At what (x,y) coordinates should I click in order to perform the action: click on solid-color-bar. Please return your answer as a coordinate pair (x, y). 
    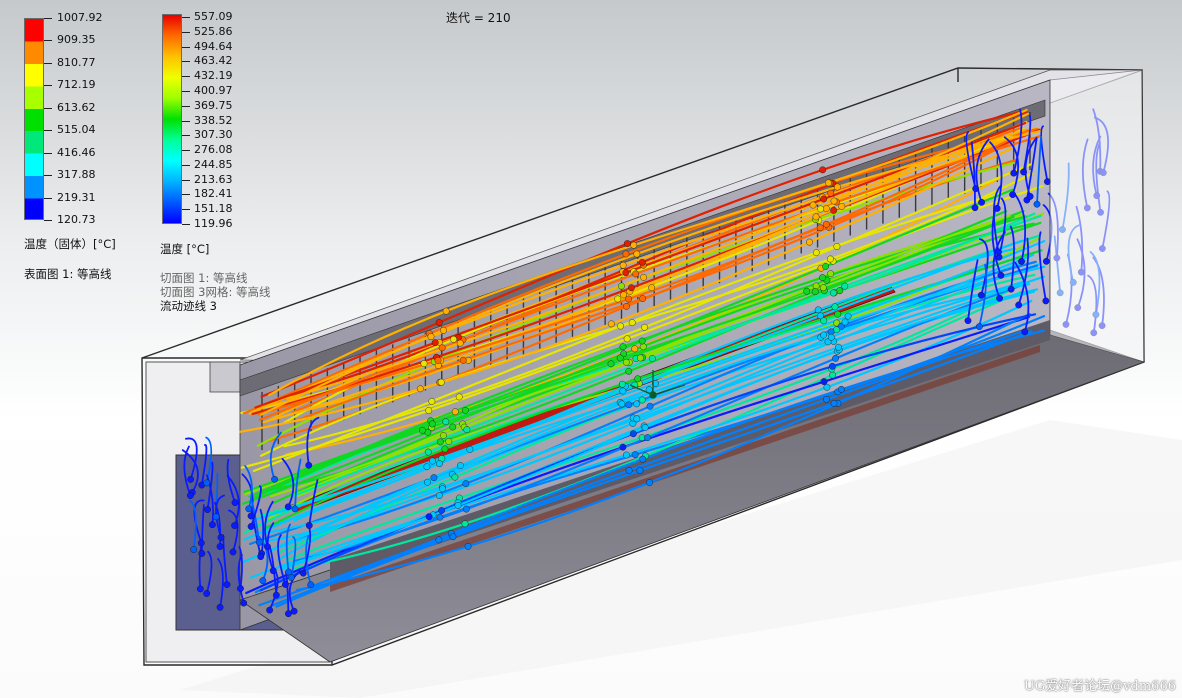
    Looking at the image, I should click on (34, 119).